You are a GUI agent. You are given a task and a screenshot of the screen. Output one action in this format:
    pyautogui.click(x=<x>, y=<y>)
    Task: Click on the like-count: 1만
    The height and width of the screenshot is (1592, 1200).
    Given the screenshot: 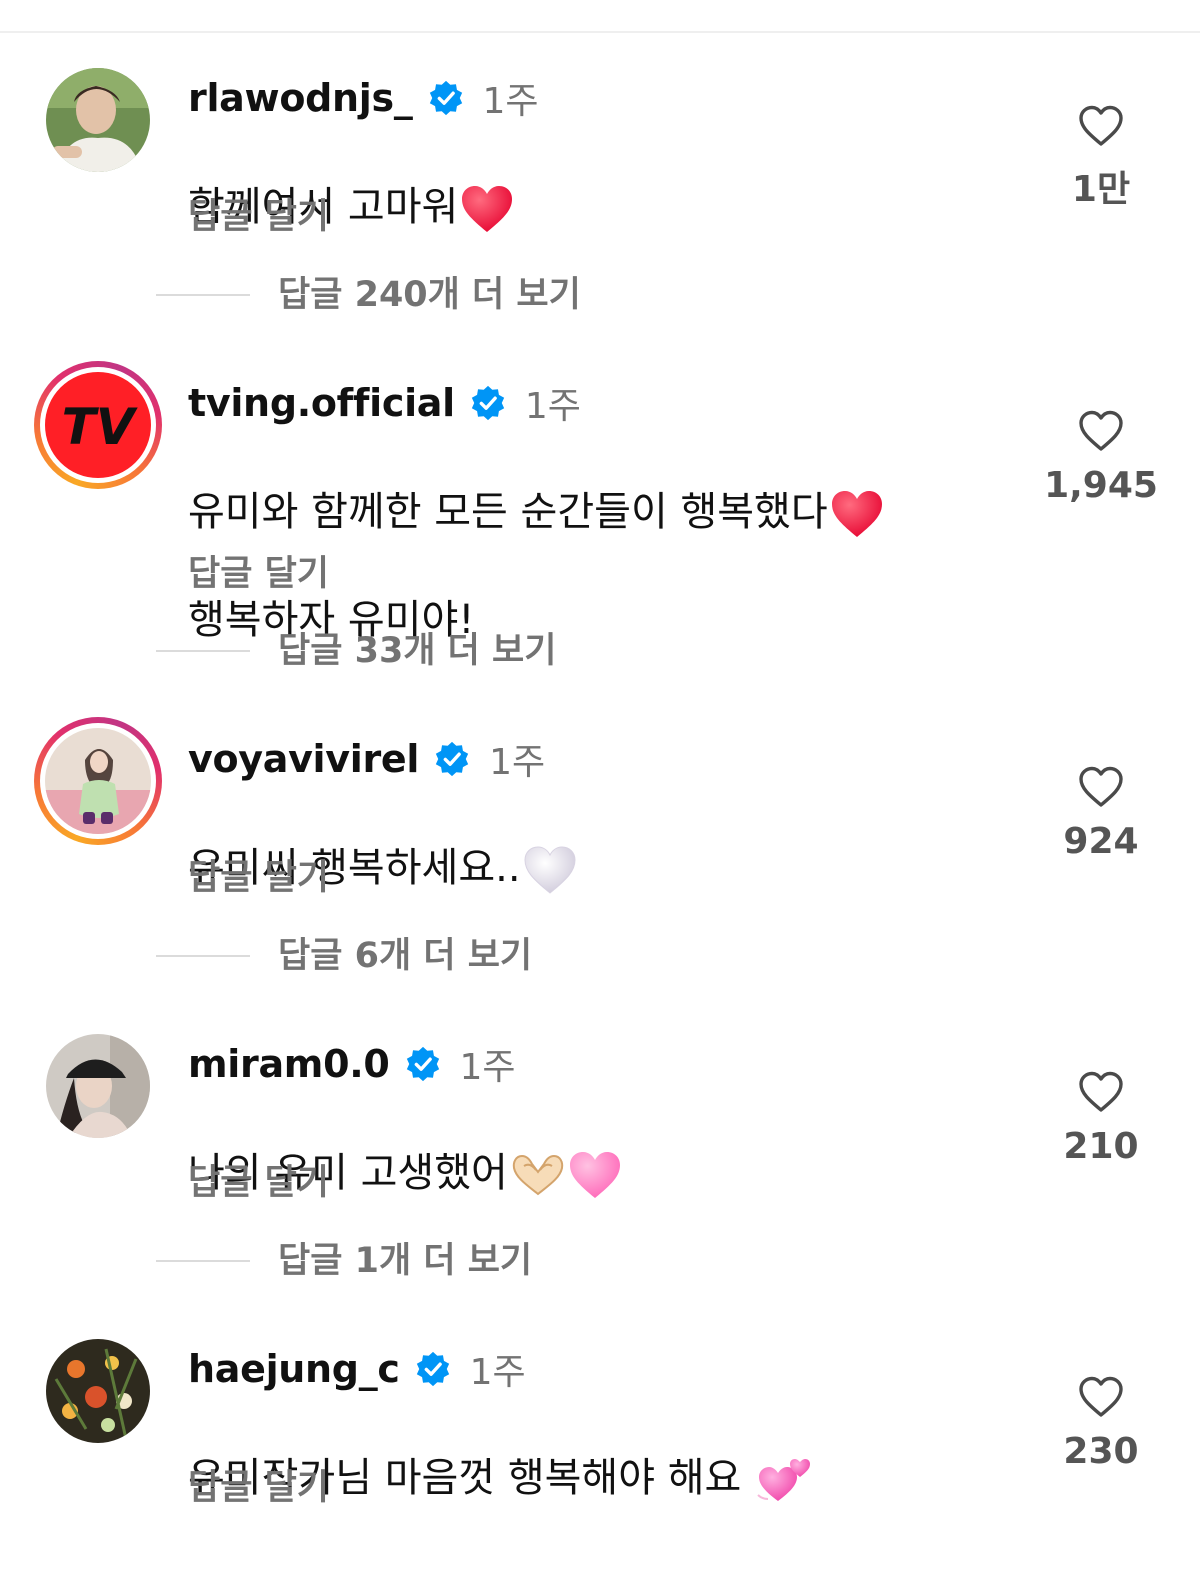 What is the action you would take?
    pyautogui.click(x=1101, y=189)
    